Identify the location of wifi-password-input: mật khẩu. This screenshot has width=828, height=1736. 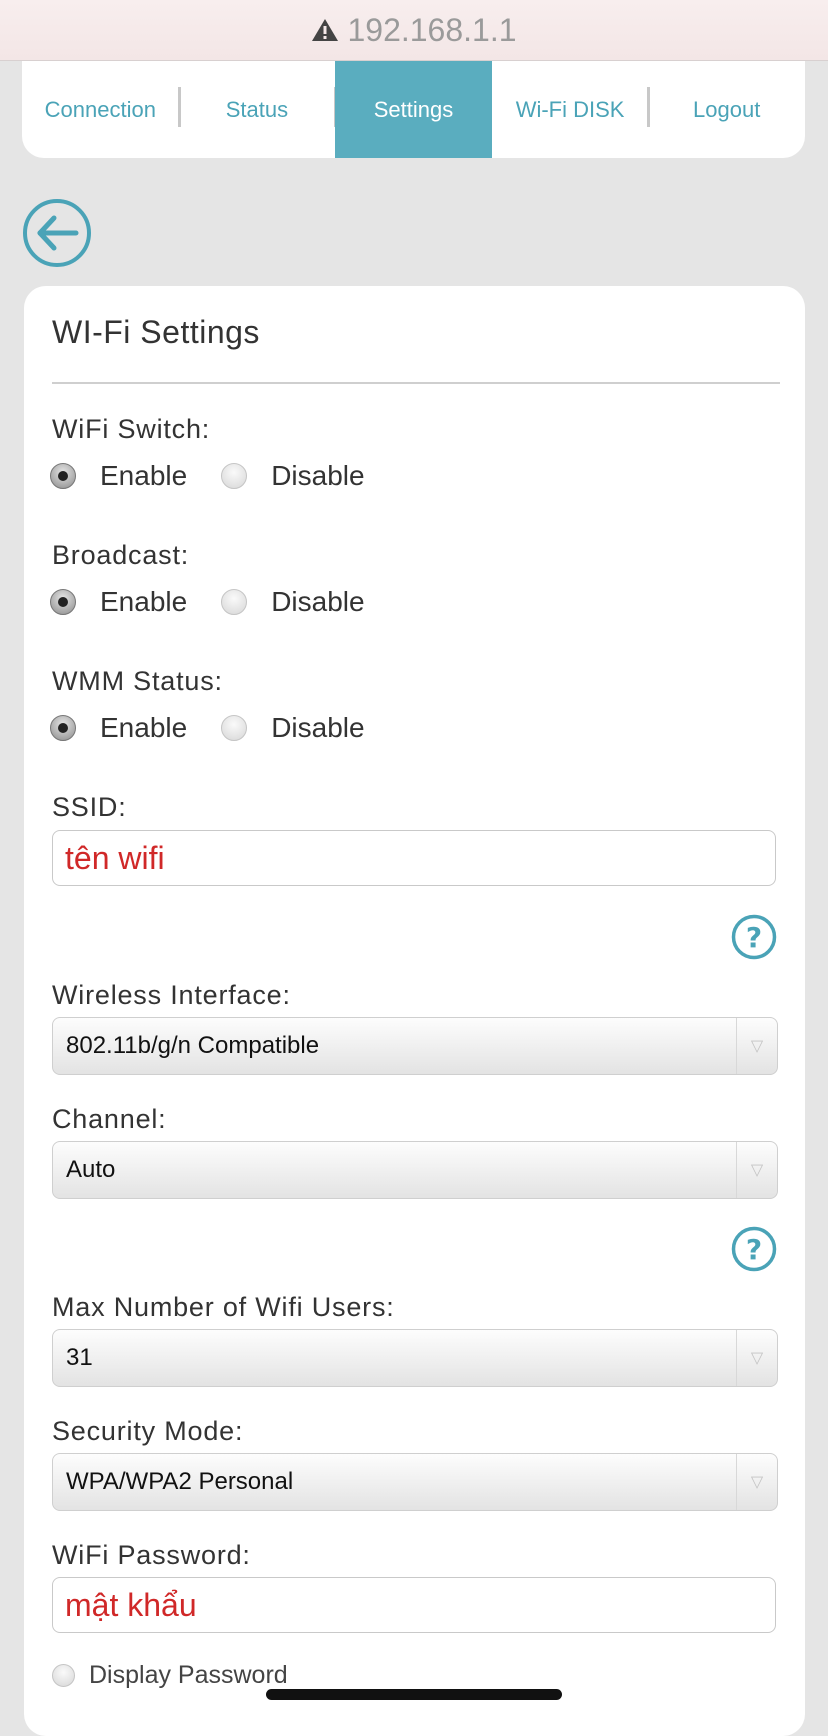
(414, 1605).